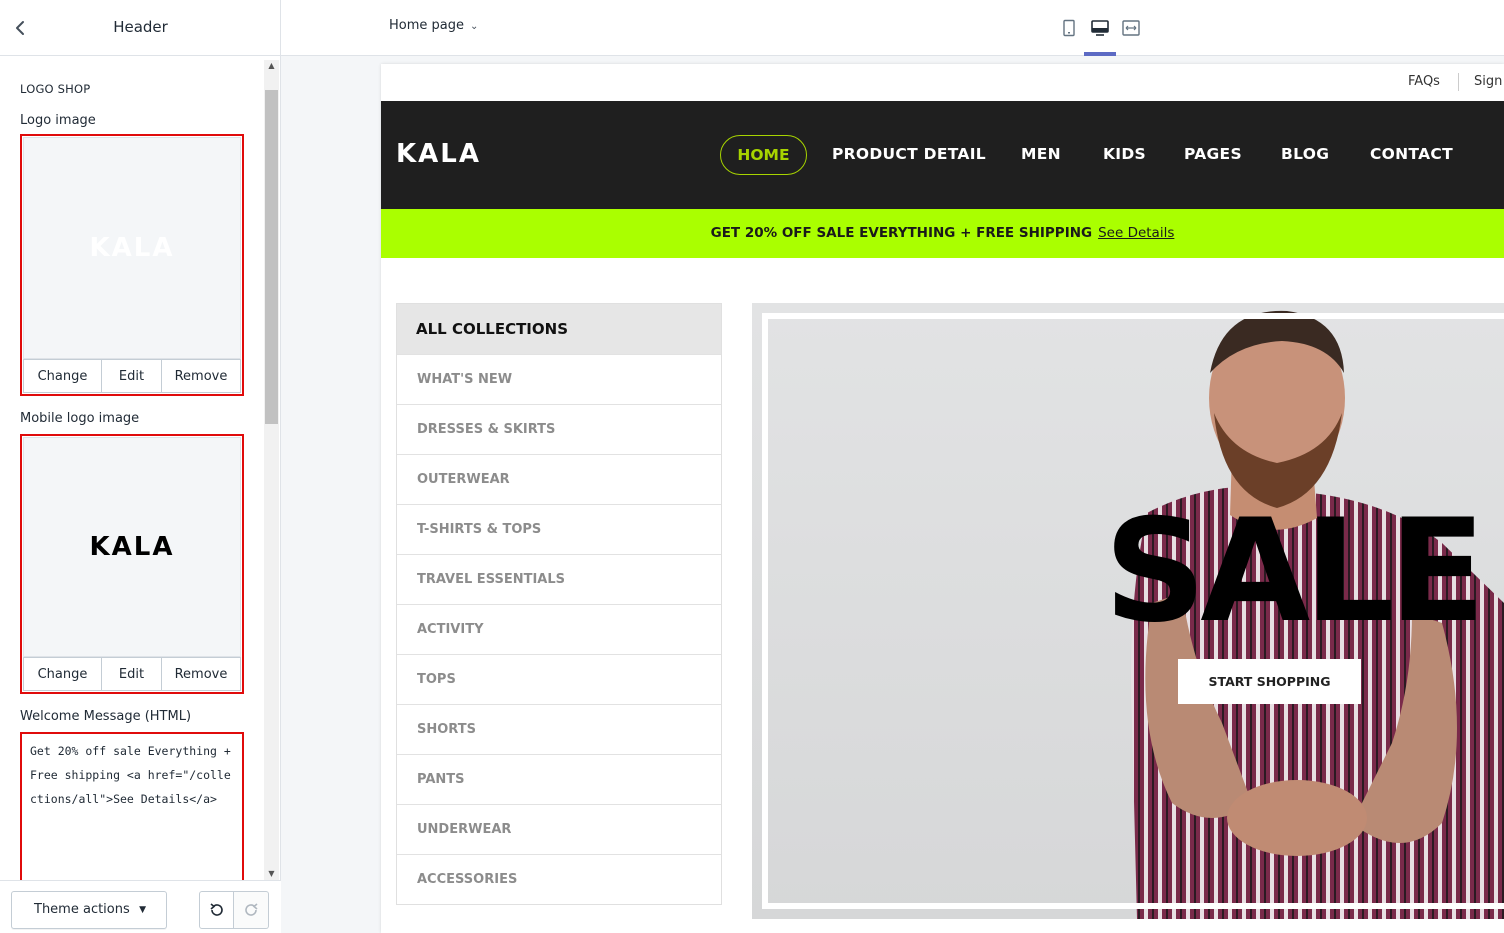 The height and width of the screenshot is (933, 1504). What do you see at coordinates (63, 376) in the screenshot?
I see `logo-change-button: Change` at bounding box center [63, 376].